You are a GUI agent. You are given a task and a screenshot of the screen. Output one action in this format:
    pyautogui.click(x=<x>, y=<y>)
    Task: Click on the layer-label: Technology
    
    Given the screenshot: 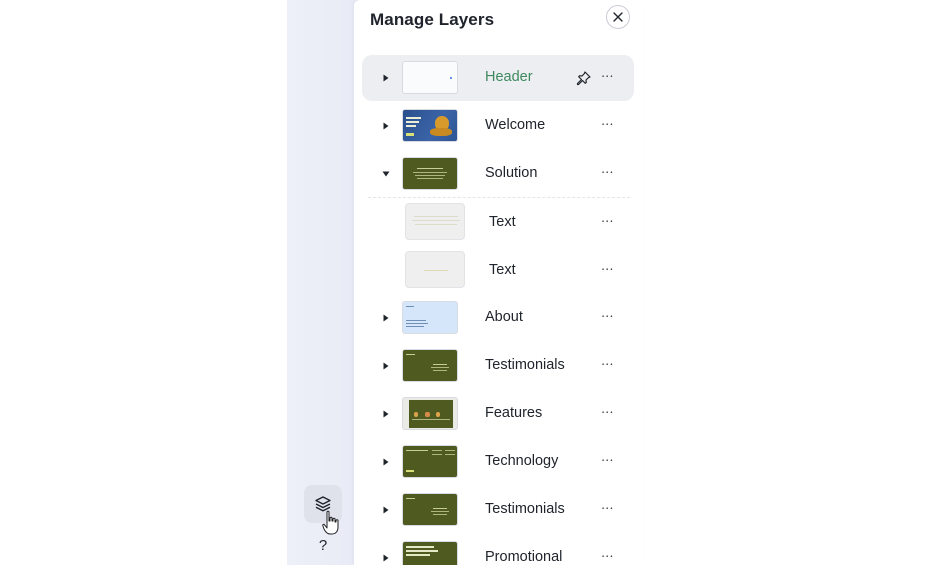 What is the action you would take?
    pyautogui.click(x=522, y=461)
    